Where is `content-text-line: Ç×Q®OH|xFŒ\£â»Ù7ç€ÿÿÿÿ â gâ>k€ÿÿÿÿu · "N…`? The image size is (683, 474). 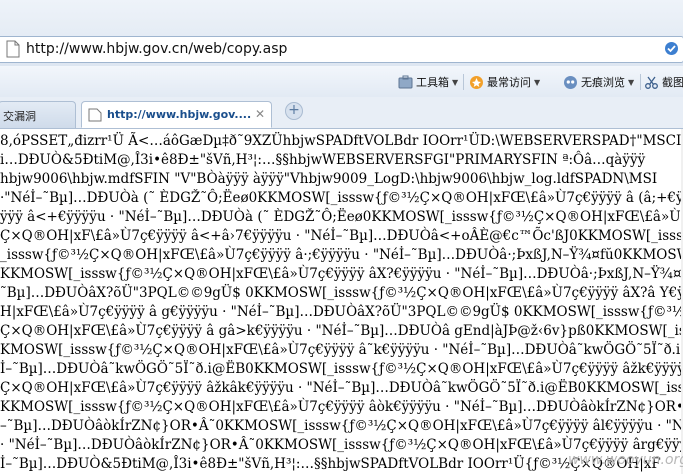
content-text-line: Ç×Q®OH|xFŒ\£â»Ù7ç€ÿÿÿÿ â gâ>k€ÿÿÿÿu · "N… is located at coordinates (341, 331).